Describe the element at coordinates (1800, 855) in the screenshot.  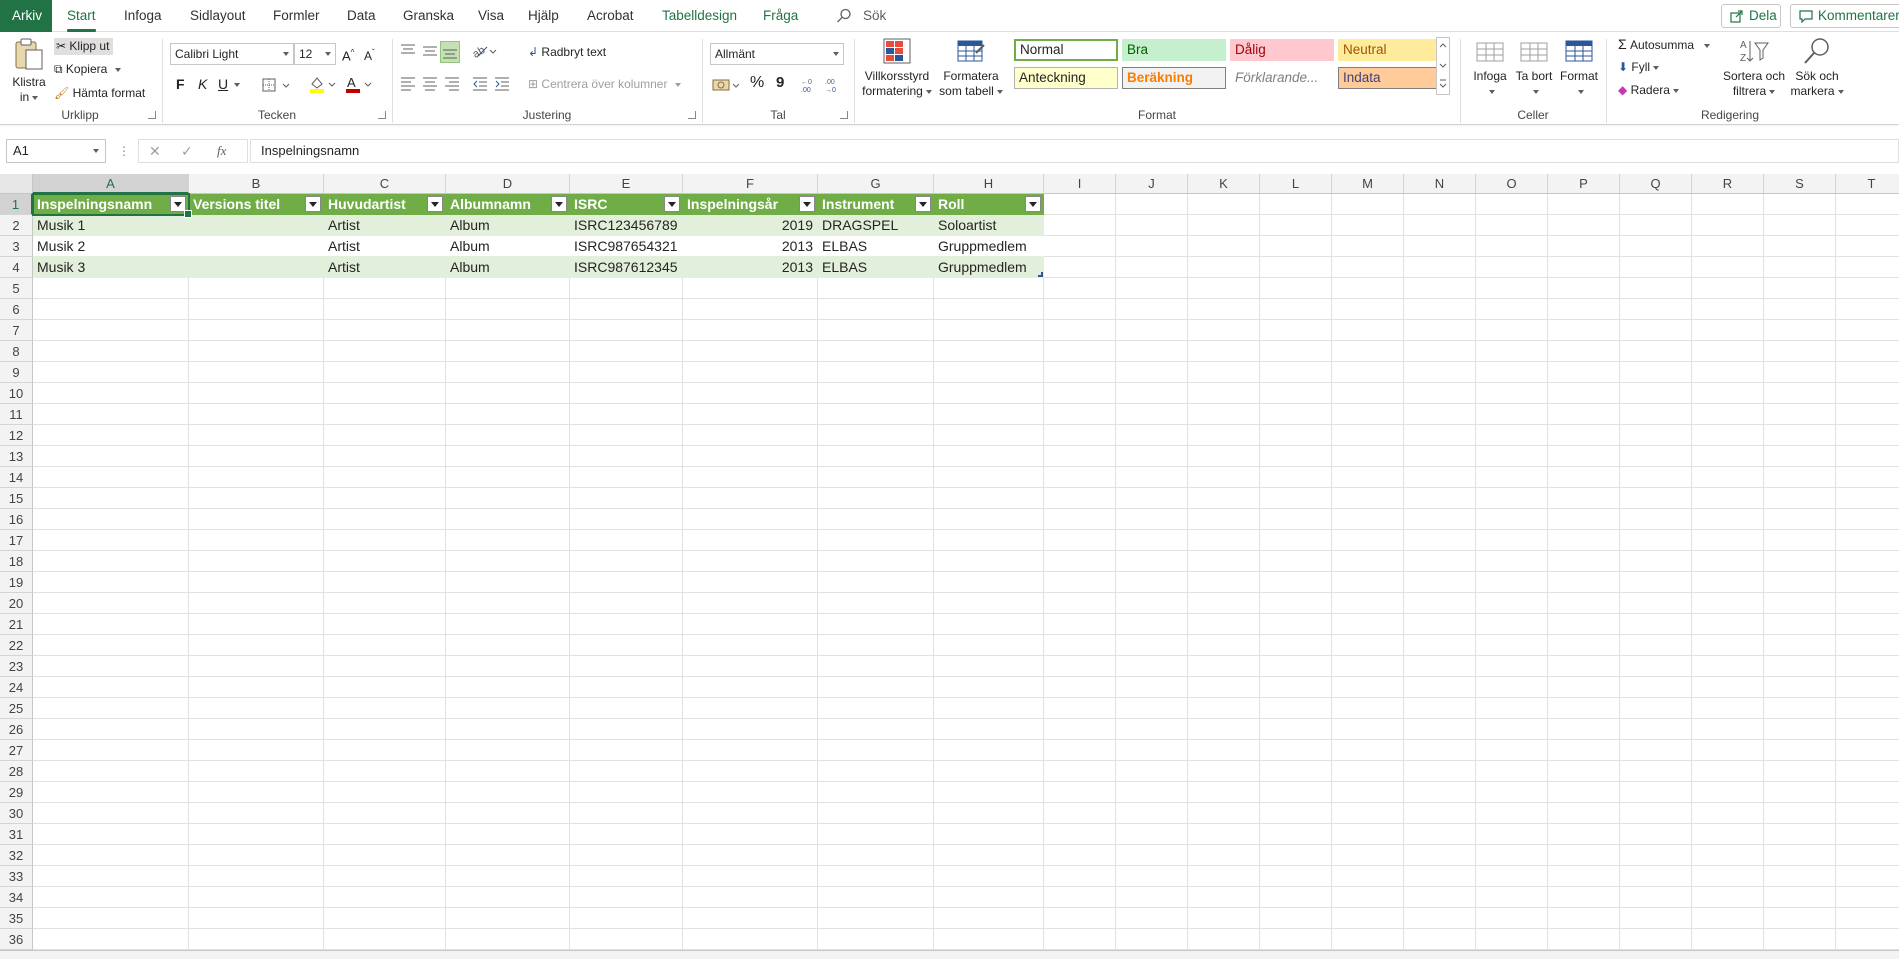
I see `cell-s32` at that location.